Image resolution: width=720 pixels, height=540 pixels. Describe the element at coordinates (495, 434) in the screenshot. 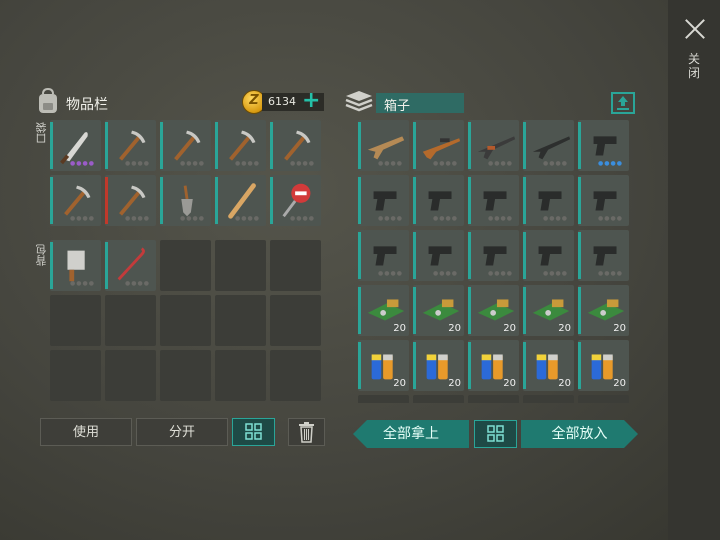

I see `box-sort-grid-button` at that location.